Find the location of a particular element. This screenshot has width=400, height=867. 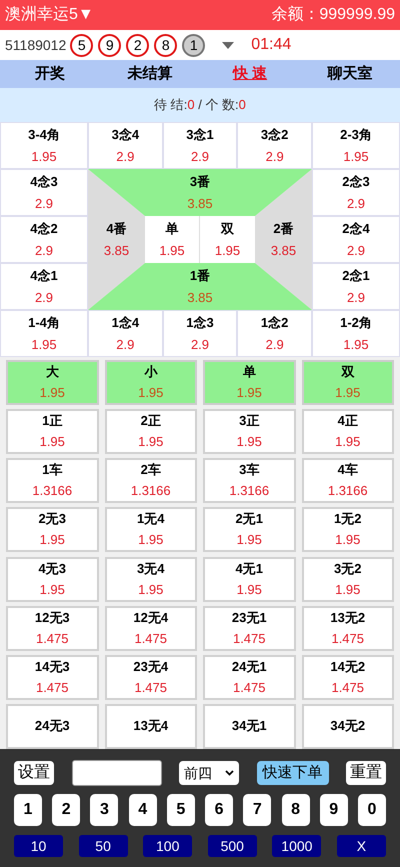

bet-cell: 3正 1.95 is located at coordinates (249, 431).